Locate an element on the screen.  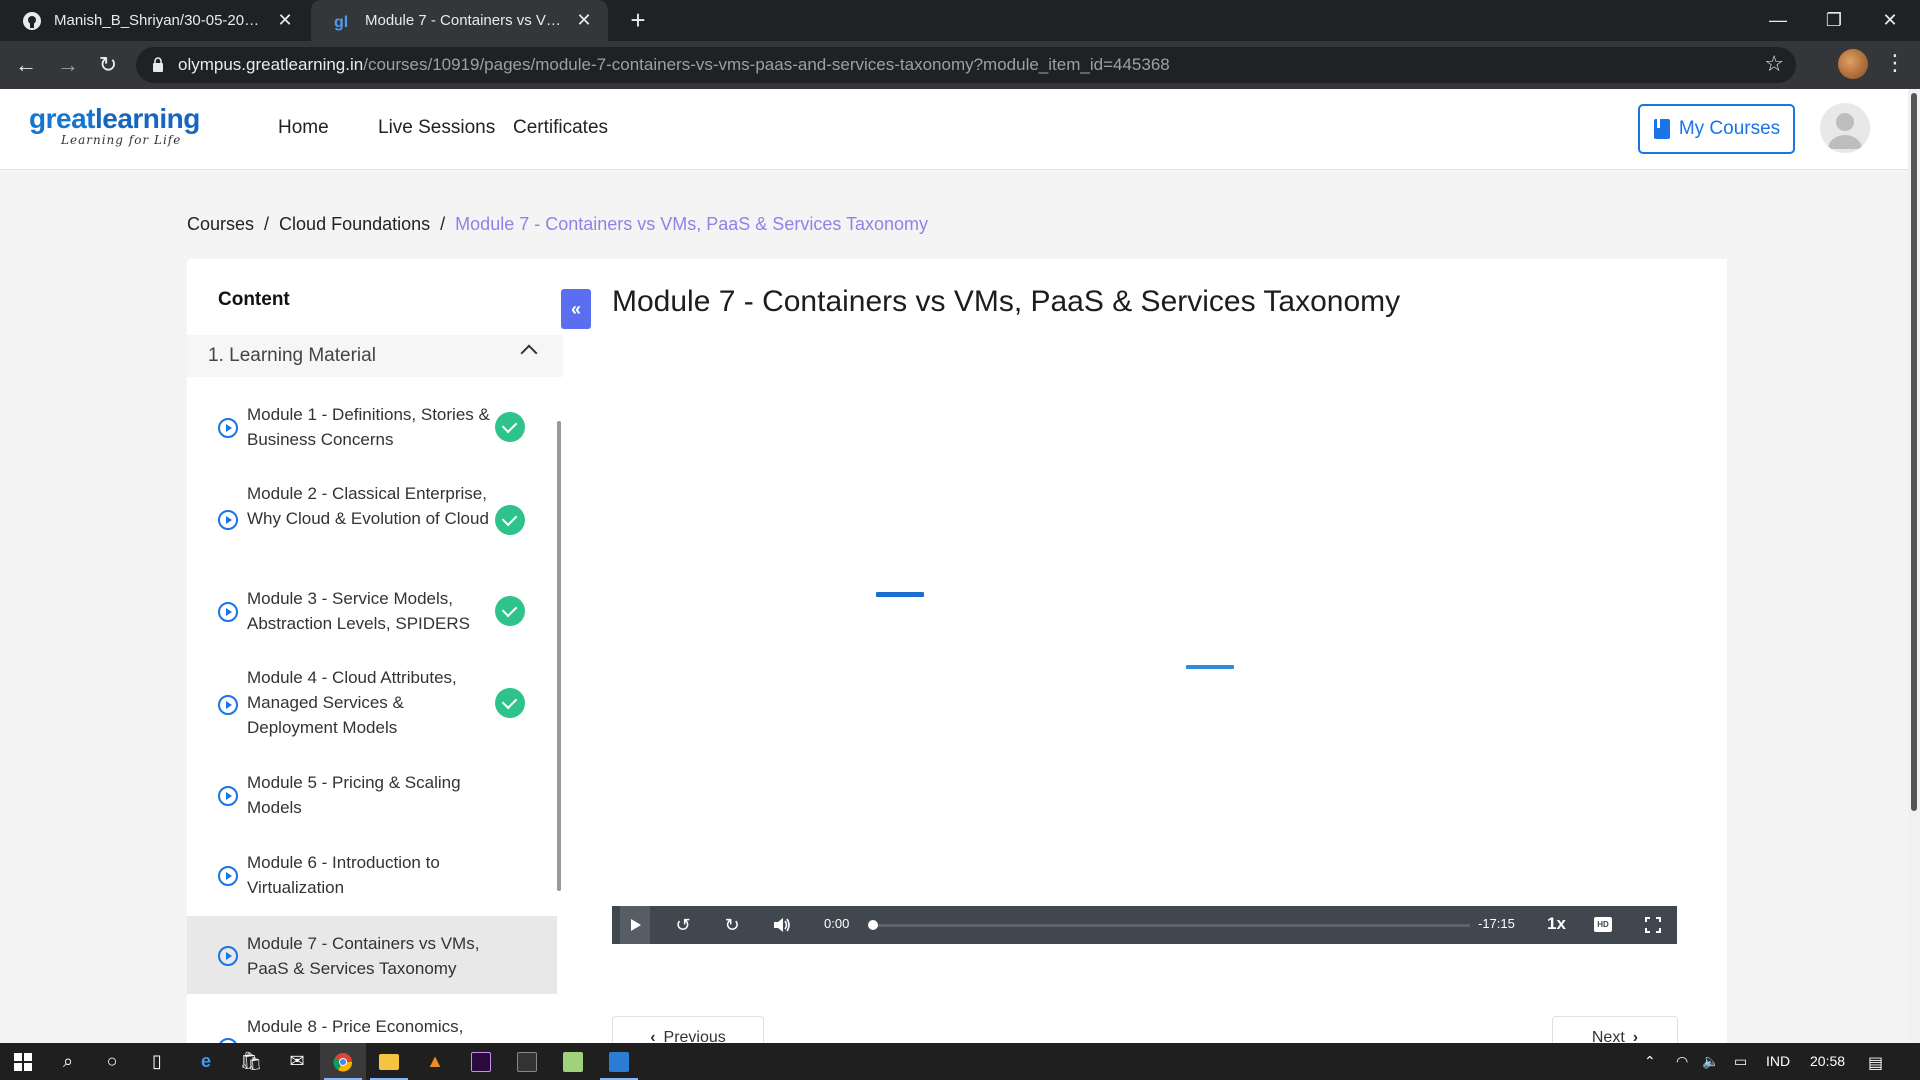
tray-chevron-up-icon: ⌃ is located at coordinates (1650, 1061).